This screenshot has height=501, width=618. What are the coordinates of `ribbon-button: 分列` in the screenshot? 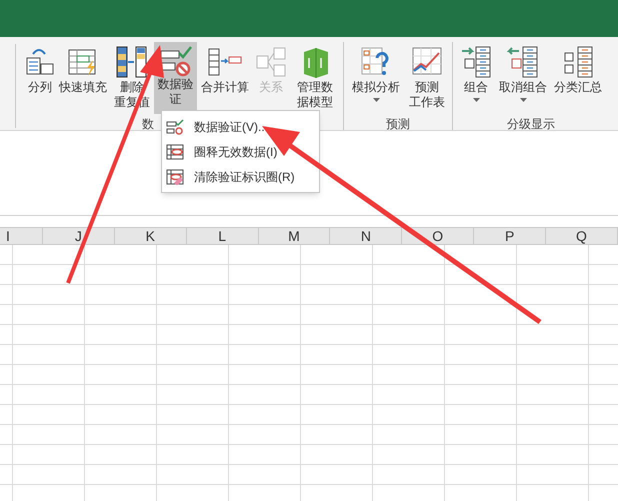 It's located at (40, 78).